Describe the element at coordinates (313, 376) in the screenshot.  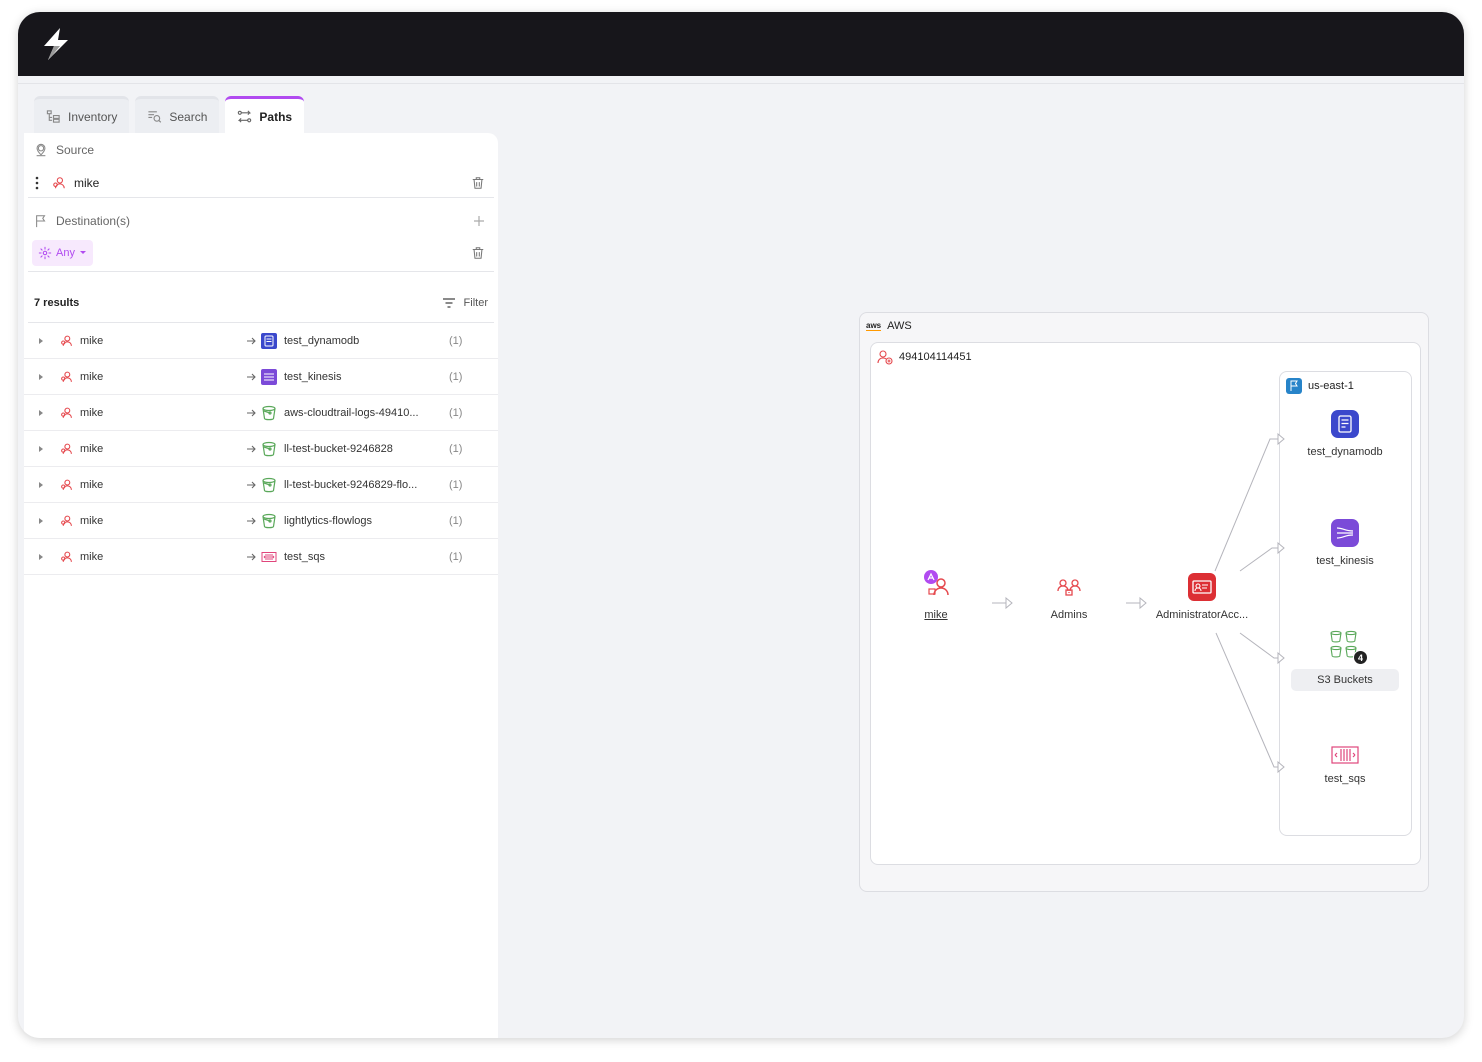
I see `row-destination: test_kinesis` at that location.